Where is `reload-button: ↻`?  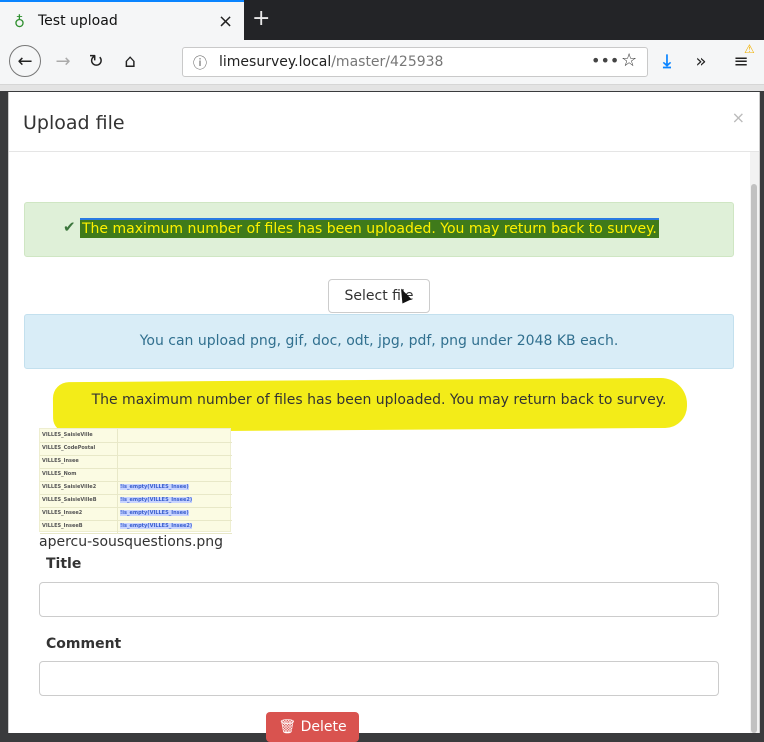 reload-button: ↻ is located at coordinates (96, 62).